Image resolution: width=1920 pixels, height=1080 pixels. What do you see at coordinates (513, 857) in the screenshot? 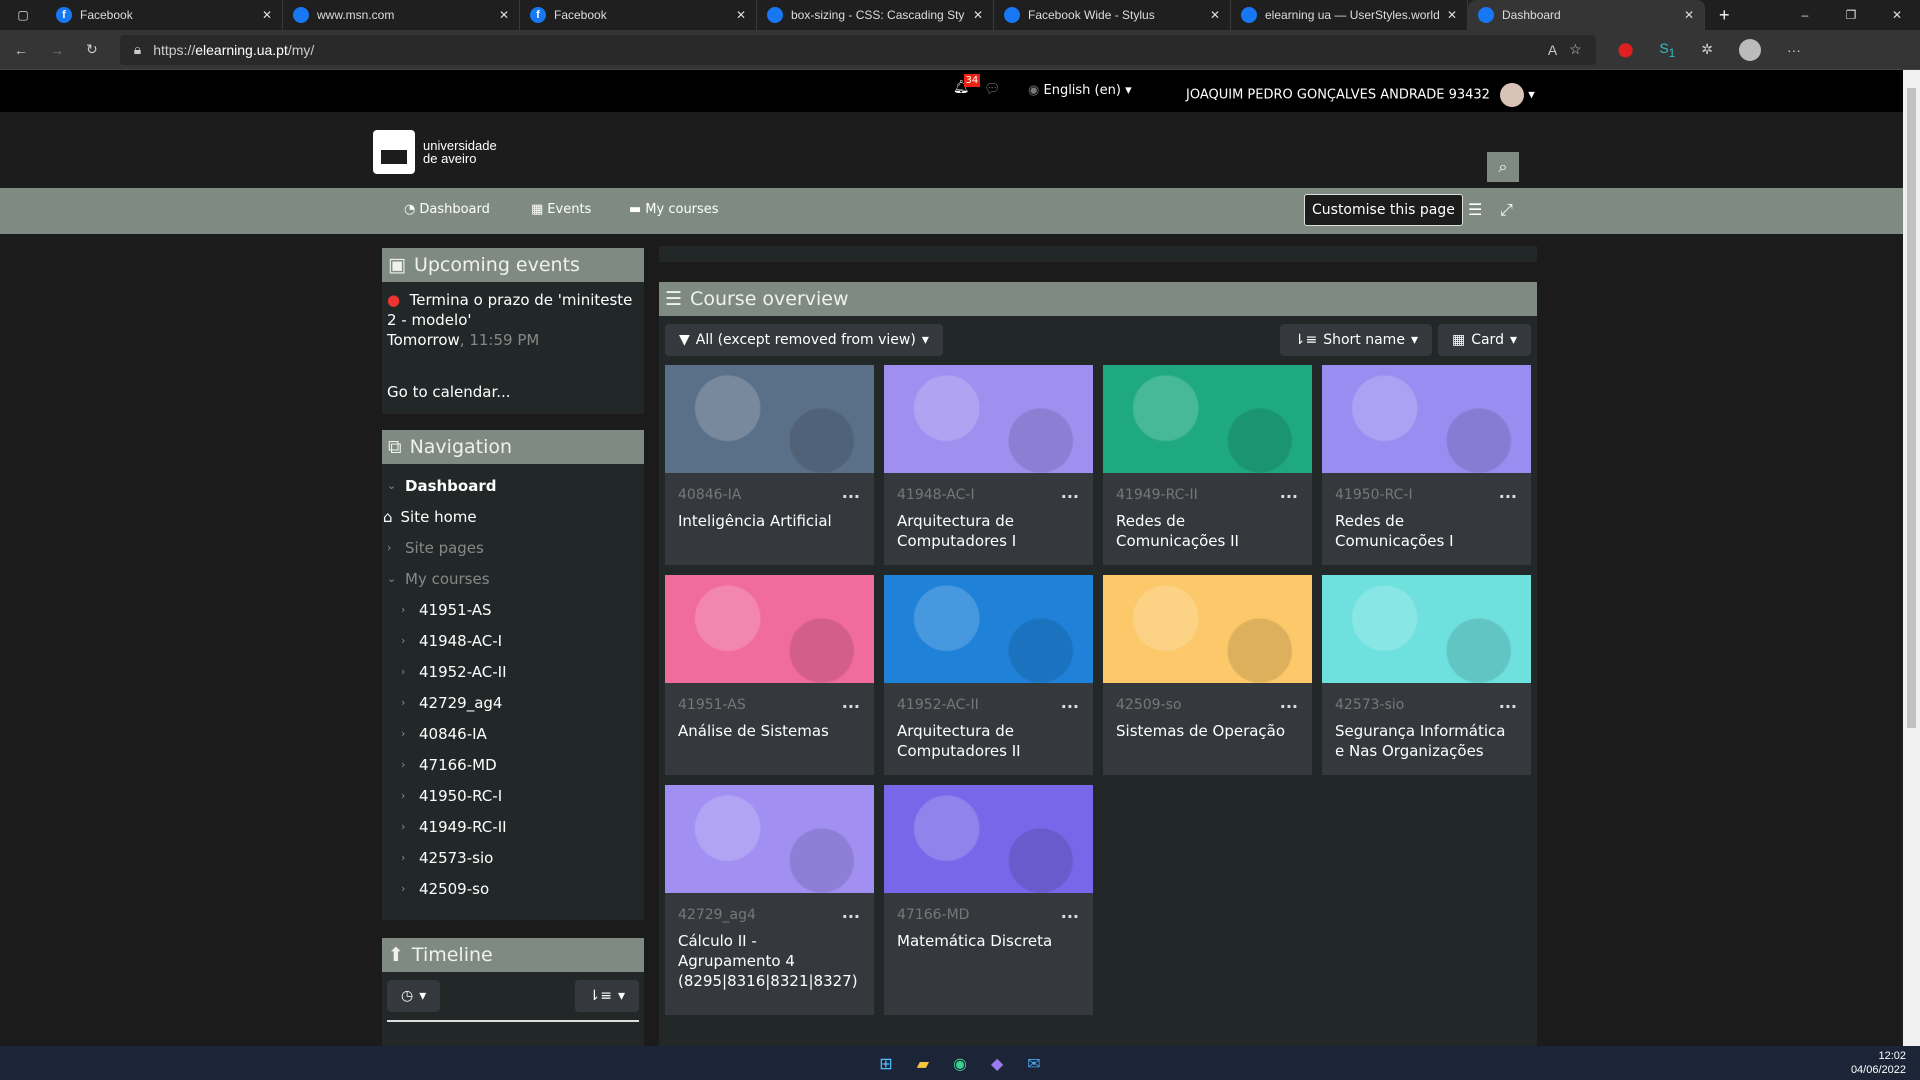
I see `nav-tree-course: › 42573-sio` at bounding box center [513, 857].